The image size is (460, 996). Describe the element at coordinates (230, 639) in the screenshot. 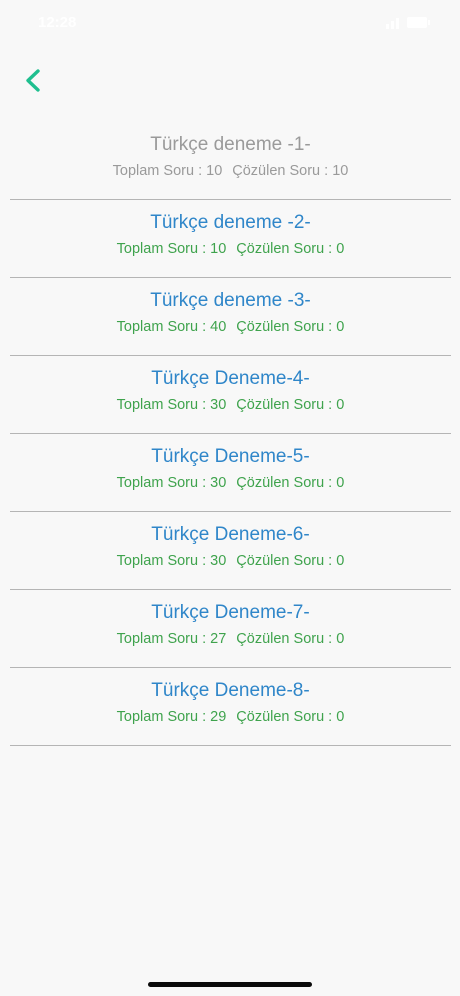

I see `exam-meta: Toplam Soru : 27 Çözülen Soru : 0` at that location.